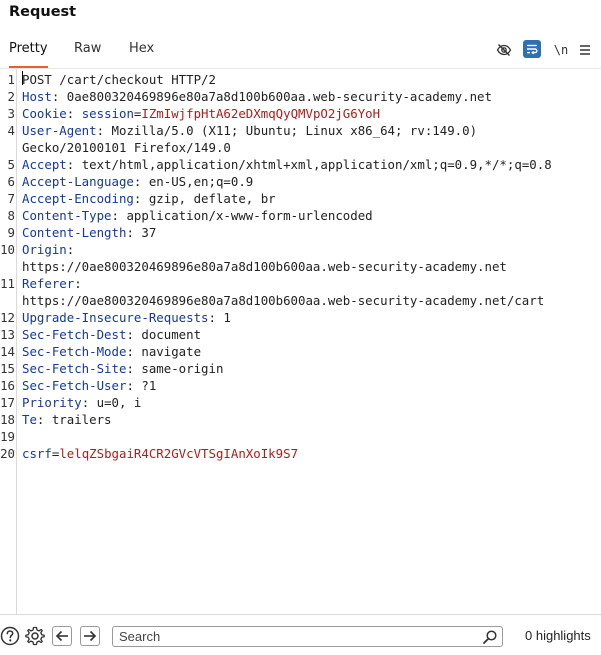 The height and width of the screenshot is (655, 601). Describe the element at coordinates (67, 215) in the screenshot. I see `header-name: Content-Type` at that location.